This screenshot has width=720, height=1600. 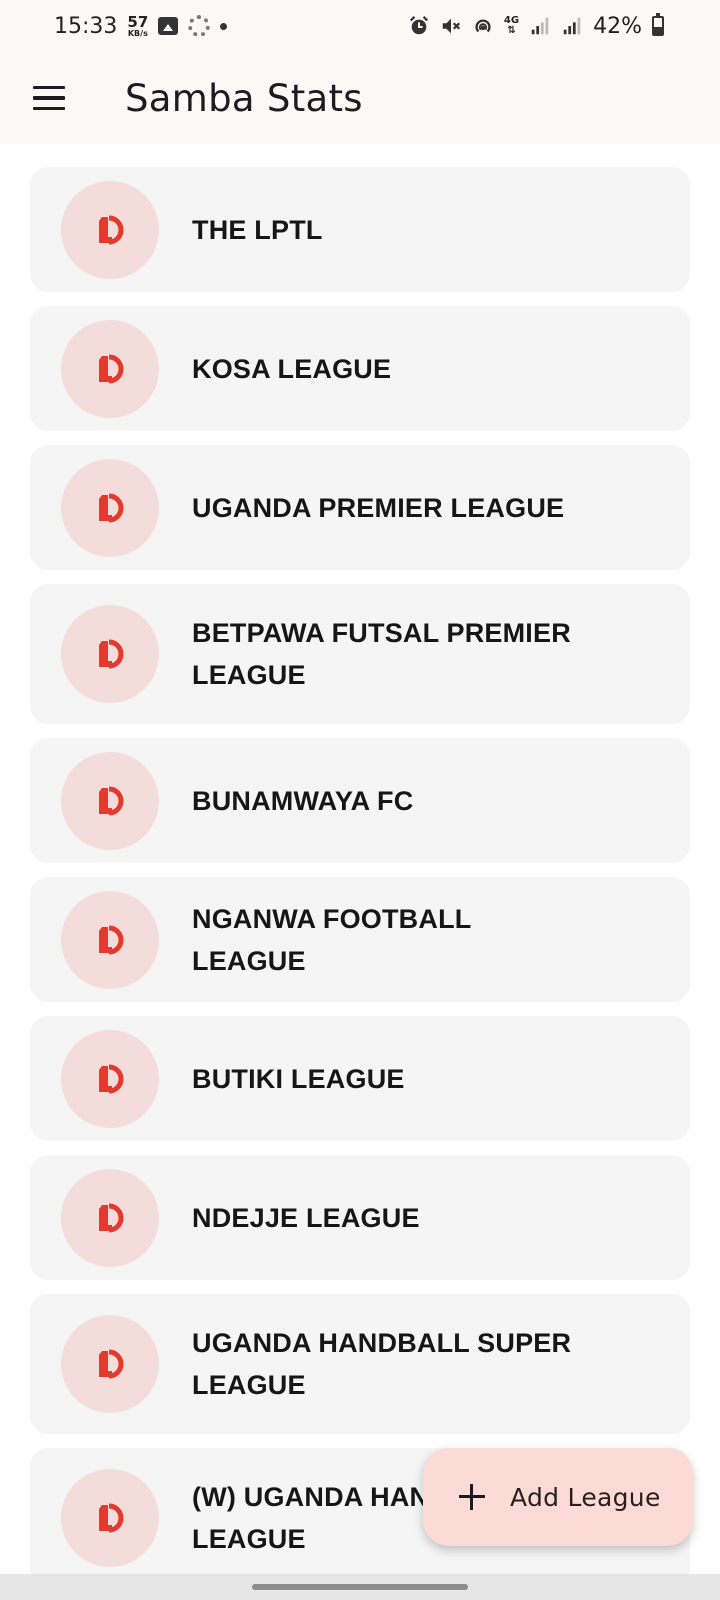 I want to click on battery-icon, so click(x=658, y=24).